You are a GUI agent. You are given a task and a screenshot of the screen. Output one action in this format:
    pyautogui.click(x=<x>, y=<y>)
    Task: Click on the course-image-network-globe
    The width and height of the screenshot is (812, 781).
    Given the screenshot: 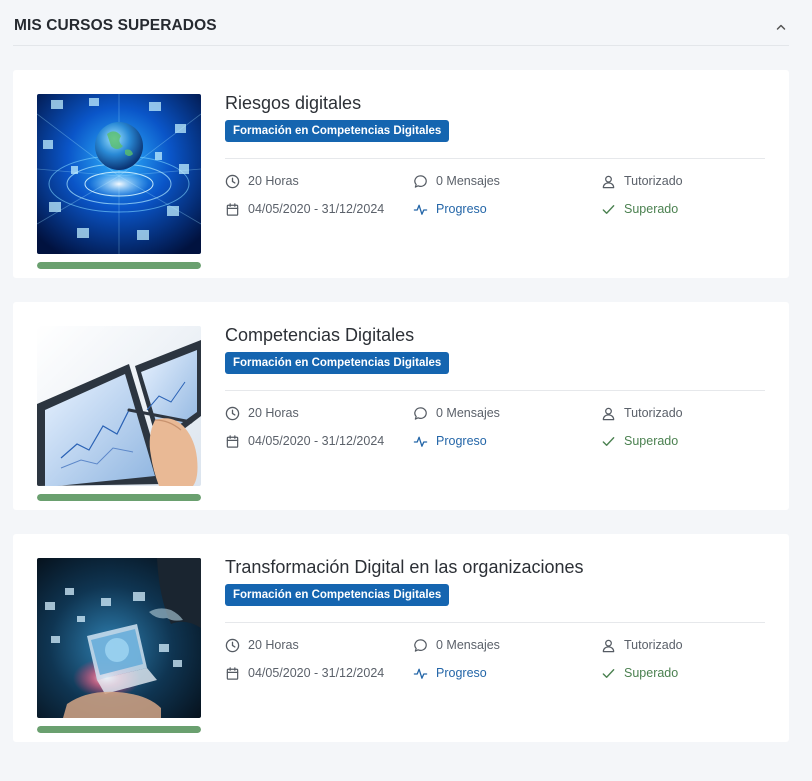 What is the action you would take?
    pyautogui.click(x=119, y=174)
    